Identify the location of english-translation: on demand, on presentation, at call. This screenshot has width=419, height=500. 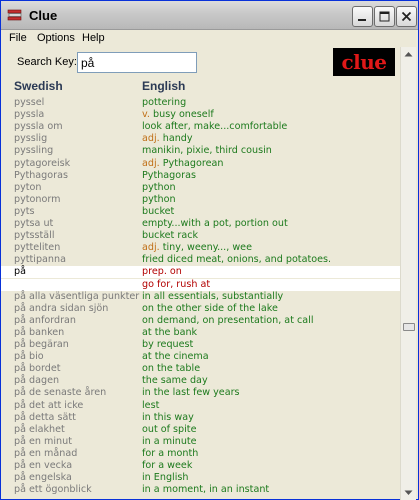
(227, 321).